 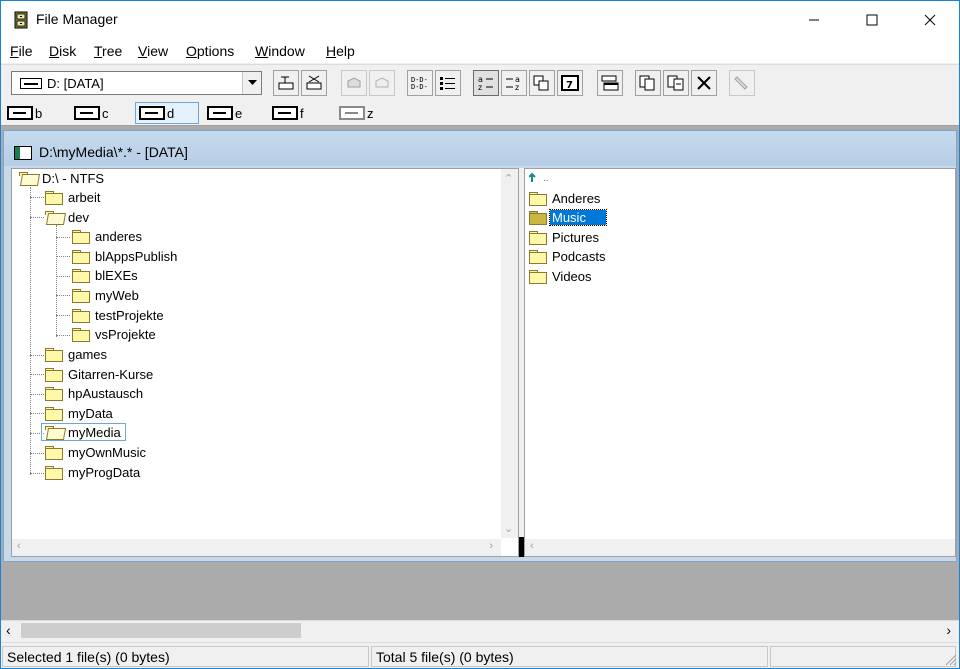 I want to click on drive-f-button: f, so click(x=291, y=113).